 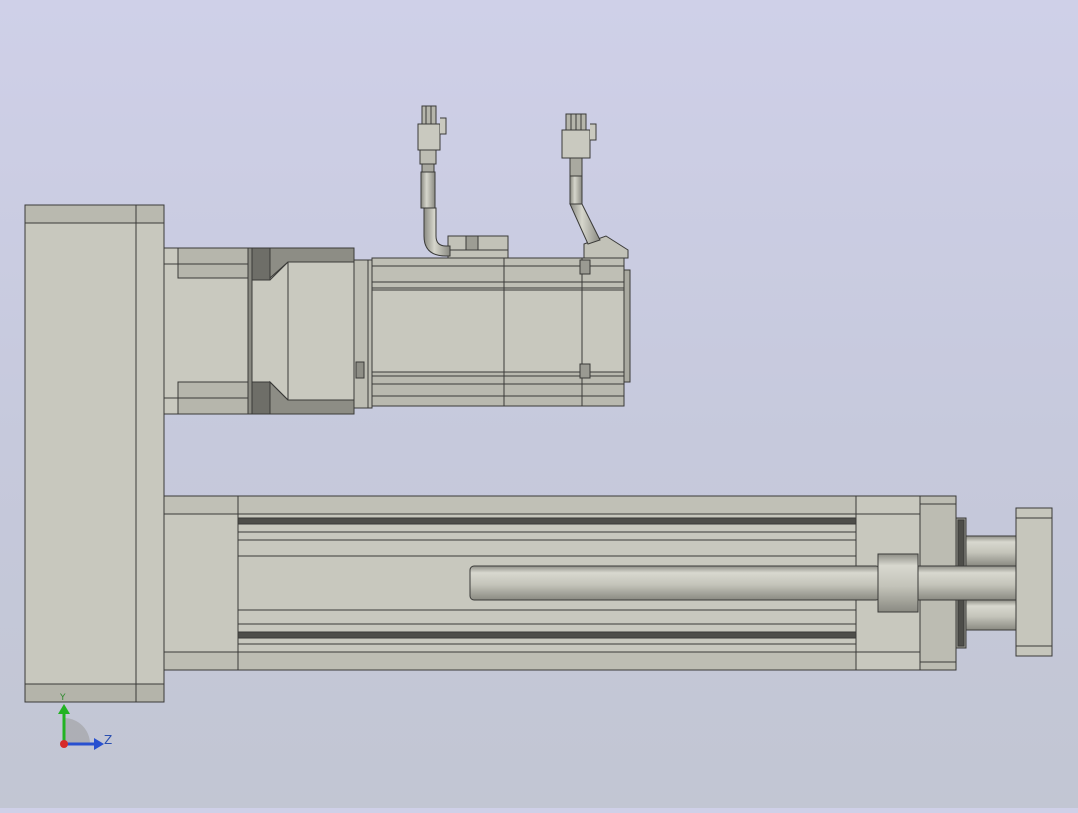 I want to click on encoder-cable, so click(x=581, y=179).